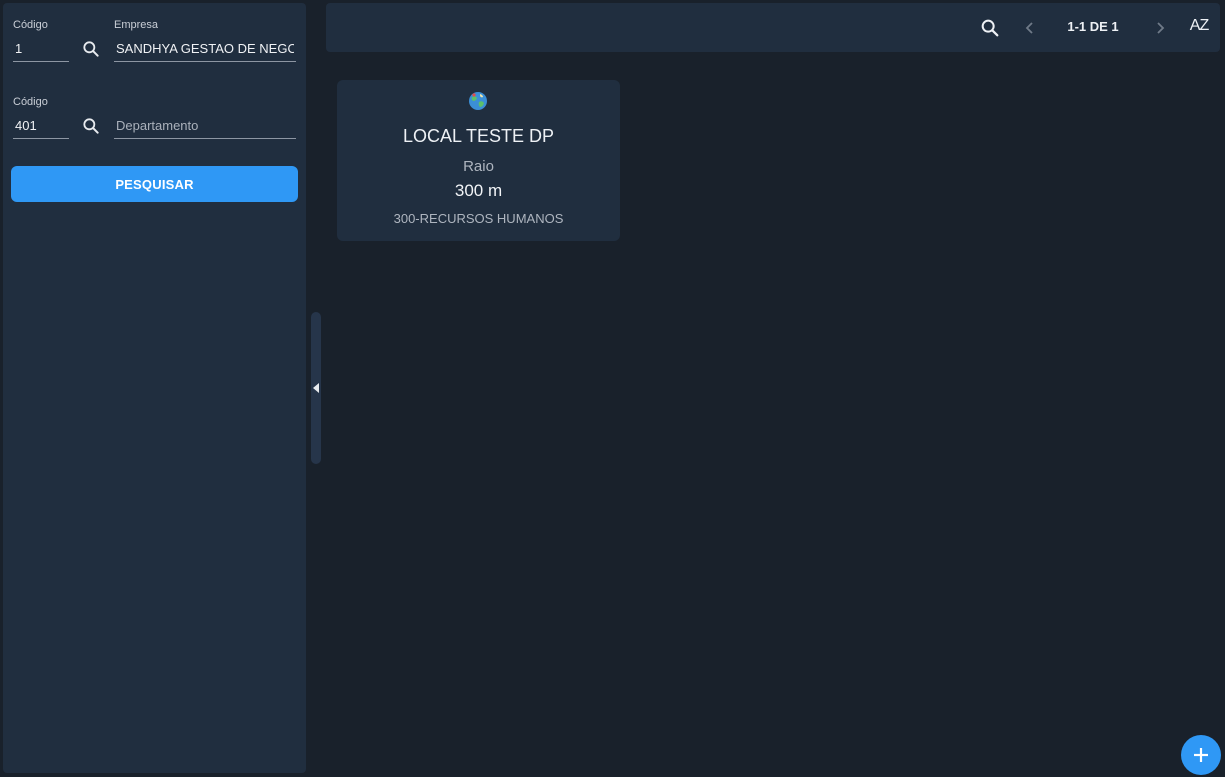 The width and height of the screenshot is (1225, 777). What do you see at coordinates (478, 166) in the screenshot?
I see `card-radius-label: Raio` at bounding box center [478, 166].